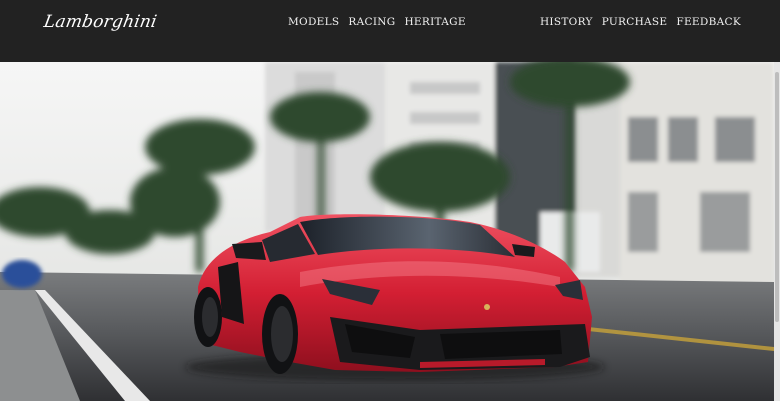 Image resolution: width=780 pixels, height=401 pixels. What do you see at coordinates (635, 22) in the screenshot?
I see `nav-link-purchase: PURCHASE` at bounding box center [635, 22].